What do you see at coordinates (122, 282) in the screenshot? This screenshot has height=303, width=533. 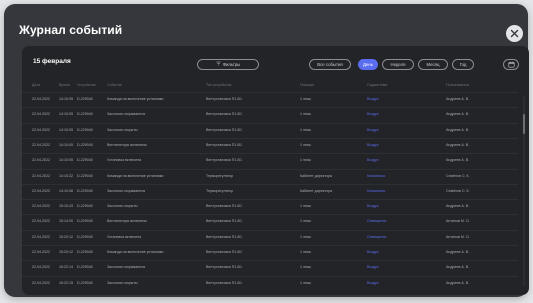 I see `col-event-cell: Заслонки открыты` at bounding box center [122, 282].